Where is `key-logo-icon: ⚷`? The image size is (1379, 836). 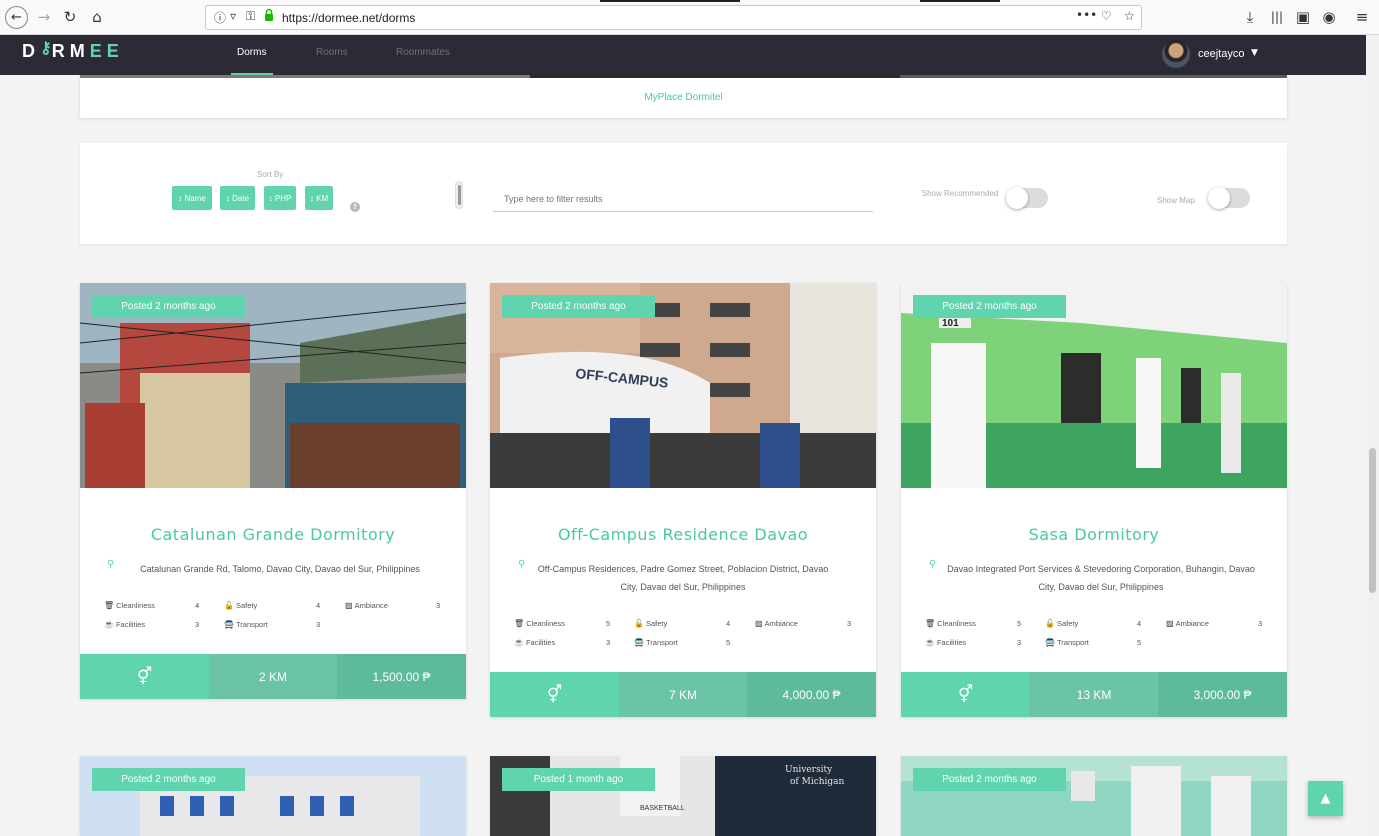 key-logo-icon: ⚷ is located at coordinates (46, 48).